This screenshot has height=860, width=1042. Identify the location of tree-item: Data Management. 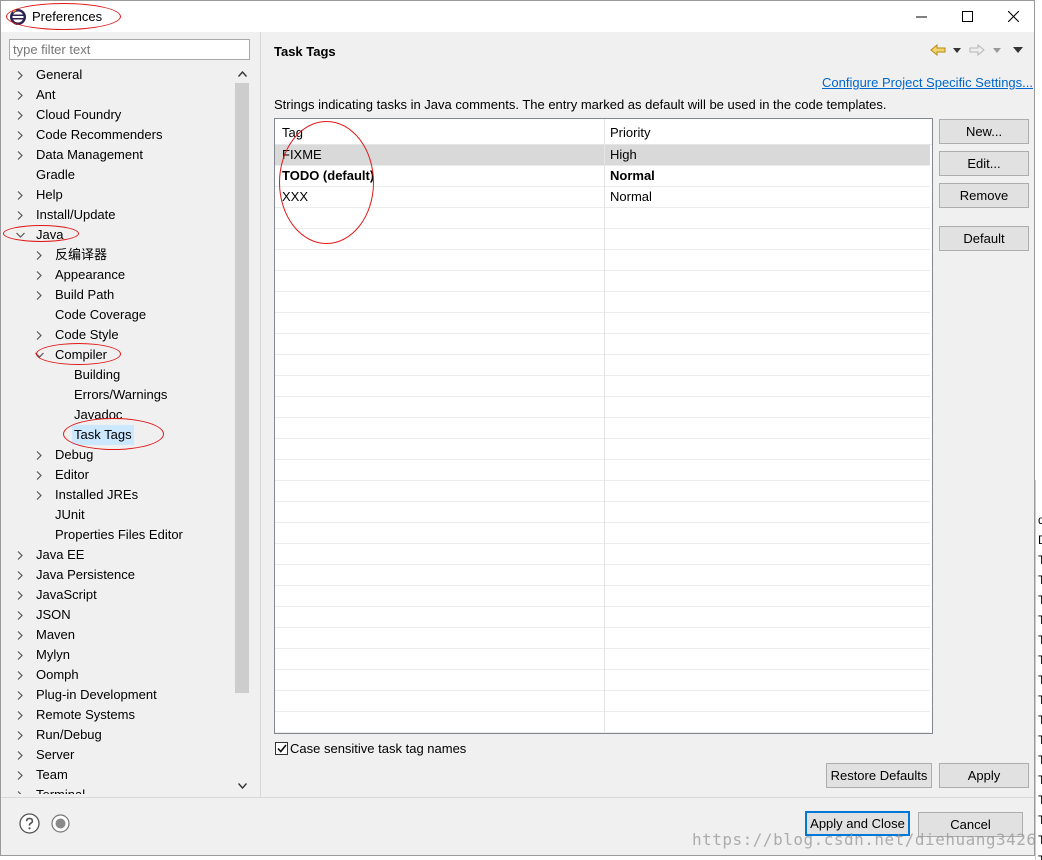
(80, 155).